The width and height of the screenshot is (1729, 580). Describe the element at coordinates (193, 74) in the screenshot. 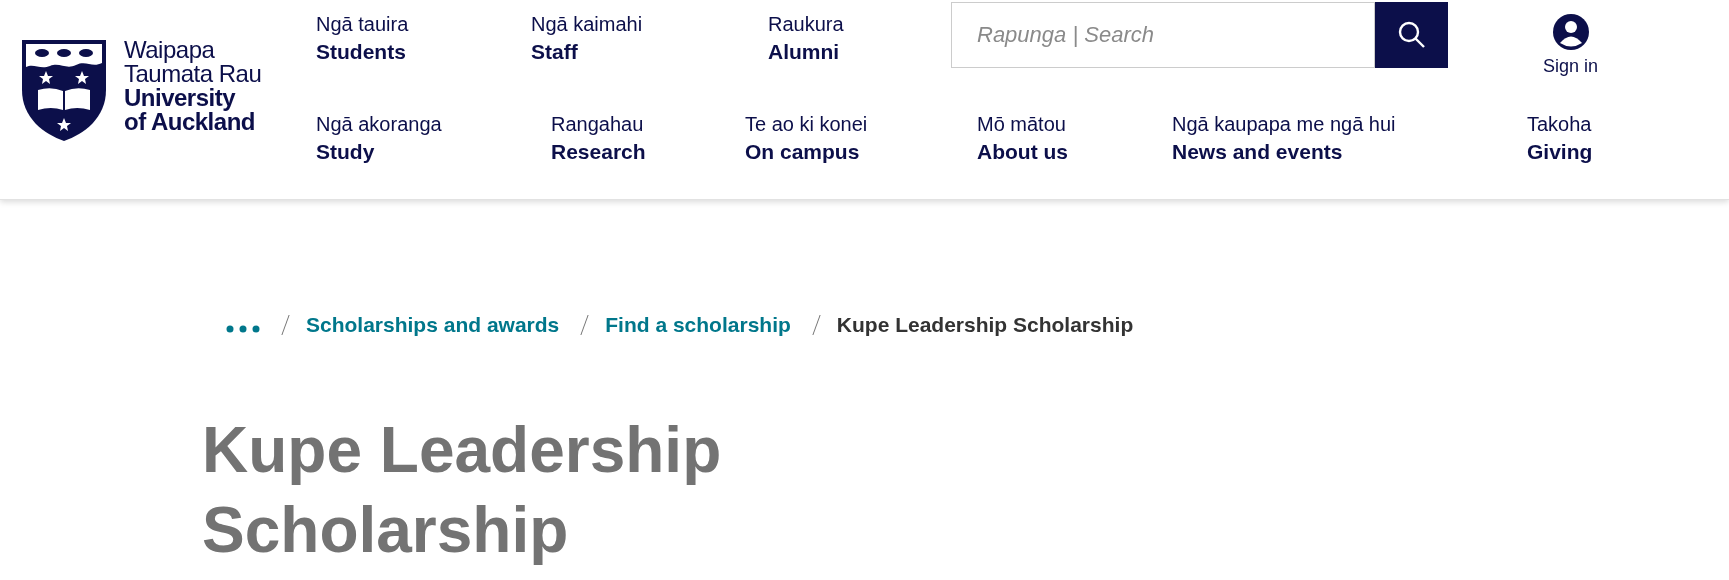

I see `logo-text: Taumata Rau` at that location.